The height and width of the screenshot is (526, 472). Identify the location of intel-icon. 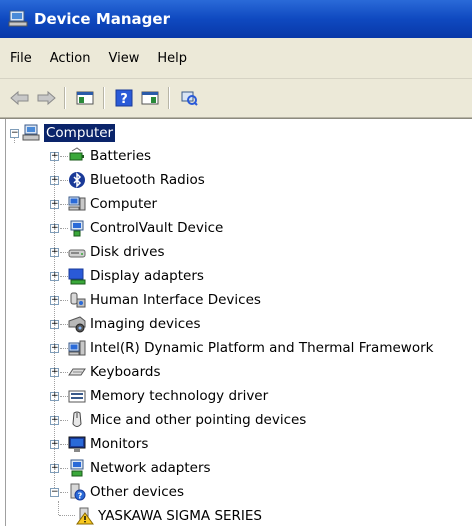
(77, 348).